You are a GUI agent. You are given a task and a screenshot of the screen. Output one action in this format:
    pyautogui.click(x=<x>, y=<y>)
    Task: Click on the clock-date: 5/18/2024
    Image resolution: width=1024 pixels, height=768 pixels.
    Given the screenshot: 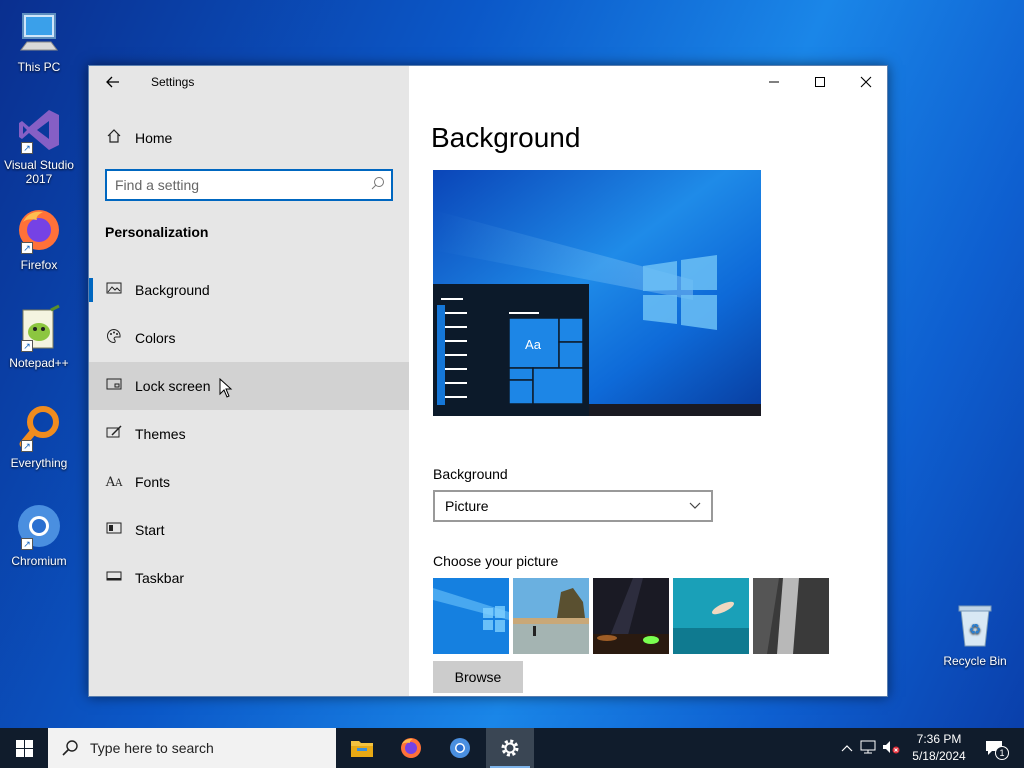 What is the action you would take?
    pyautogui.click(x=939, y=756)
    